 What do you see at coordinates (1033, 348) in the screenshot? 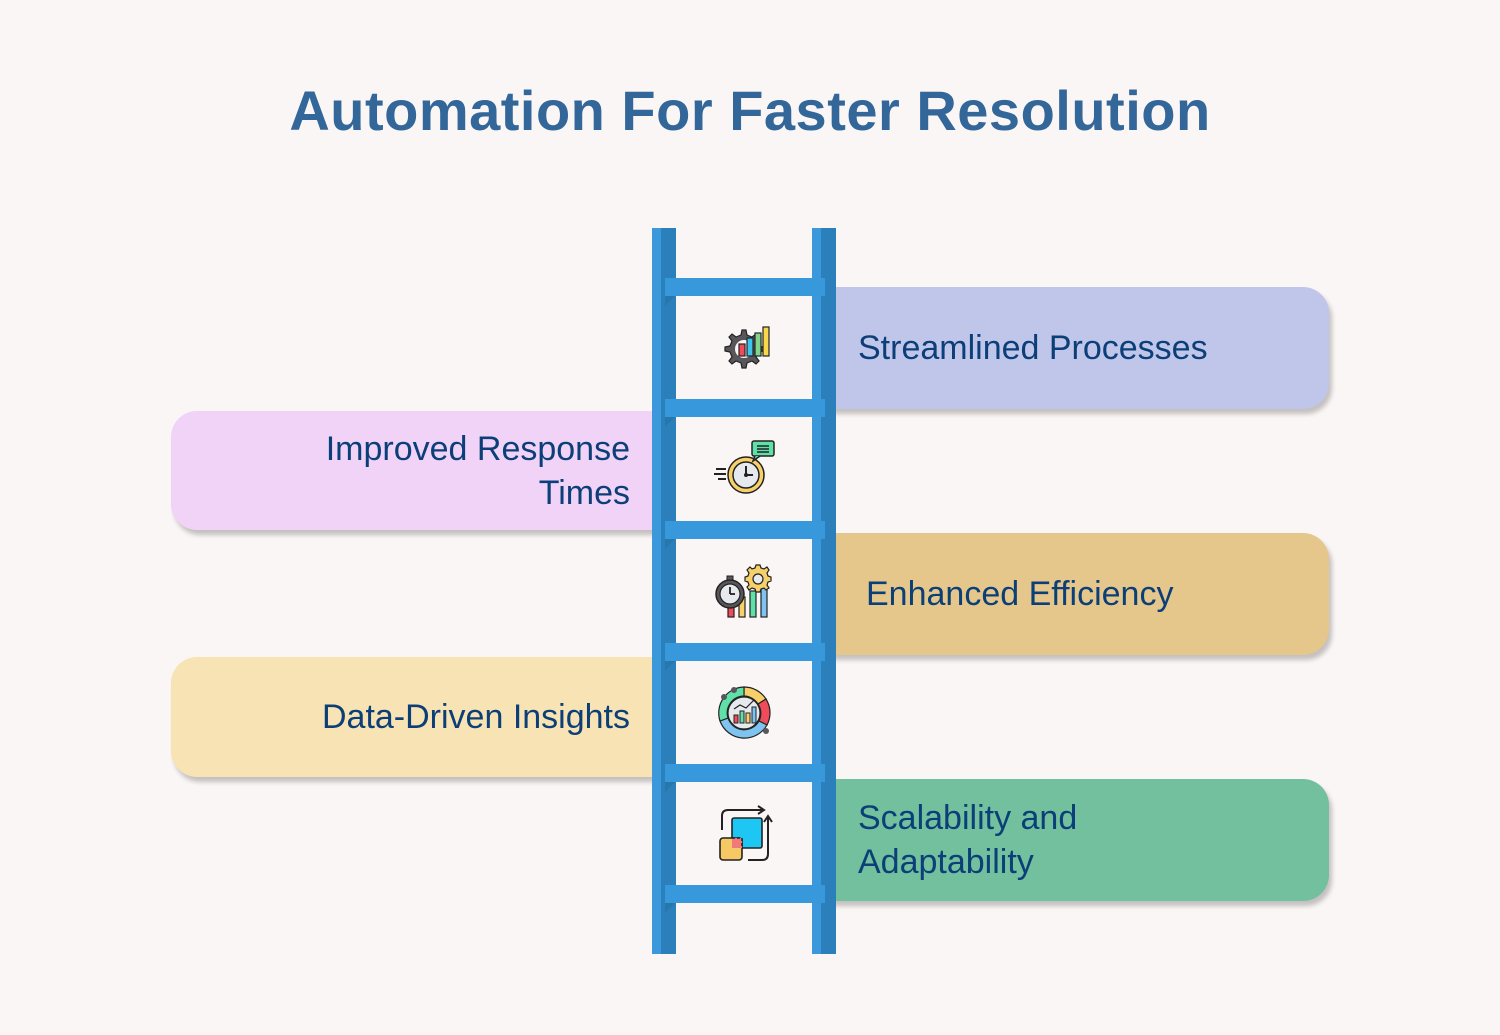
I see `step-label: Streamlined Processes` at bounding box center [1033, 348].